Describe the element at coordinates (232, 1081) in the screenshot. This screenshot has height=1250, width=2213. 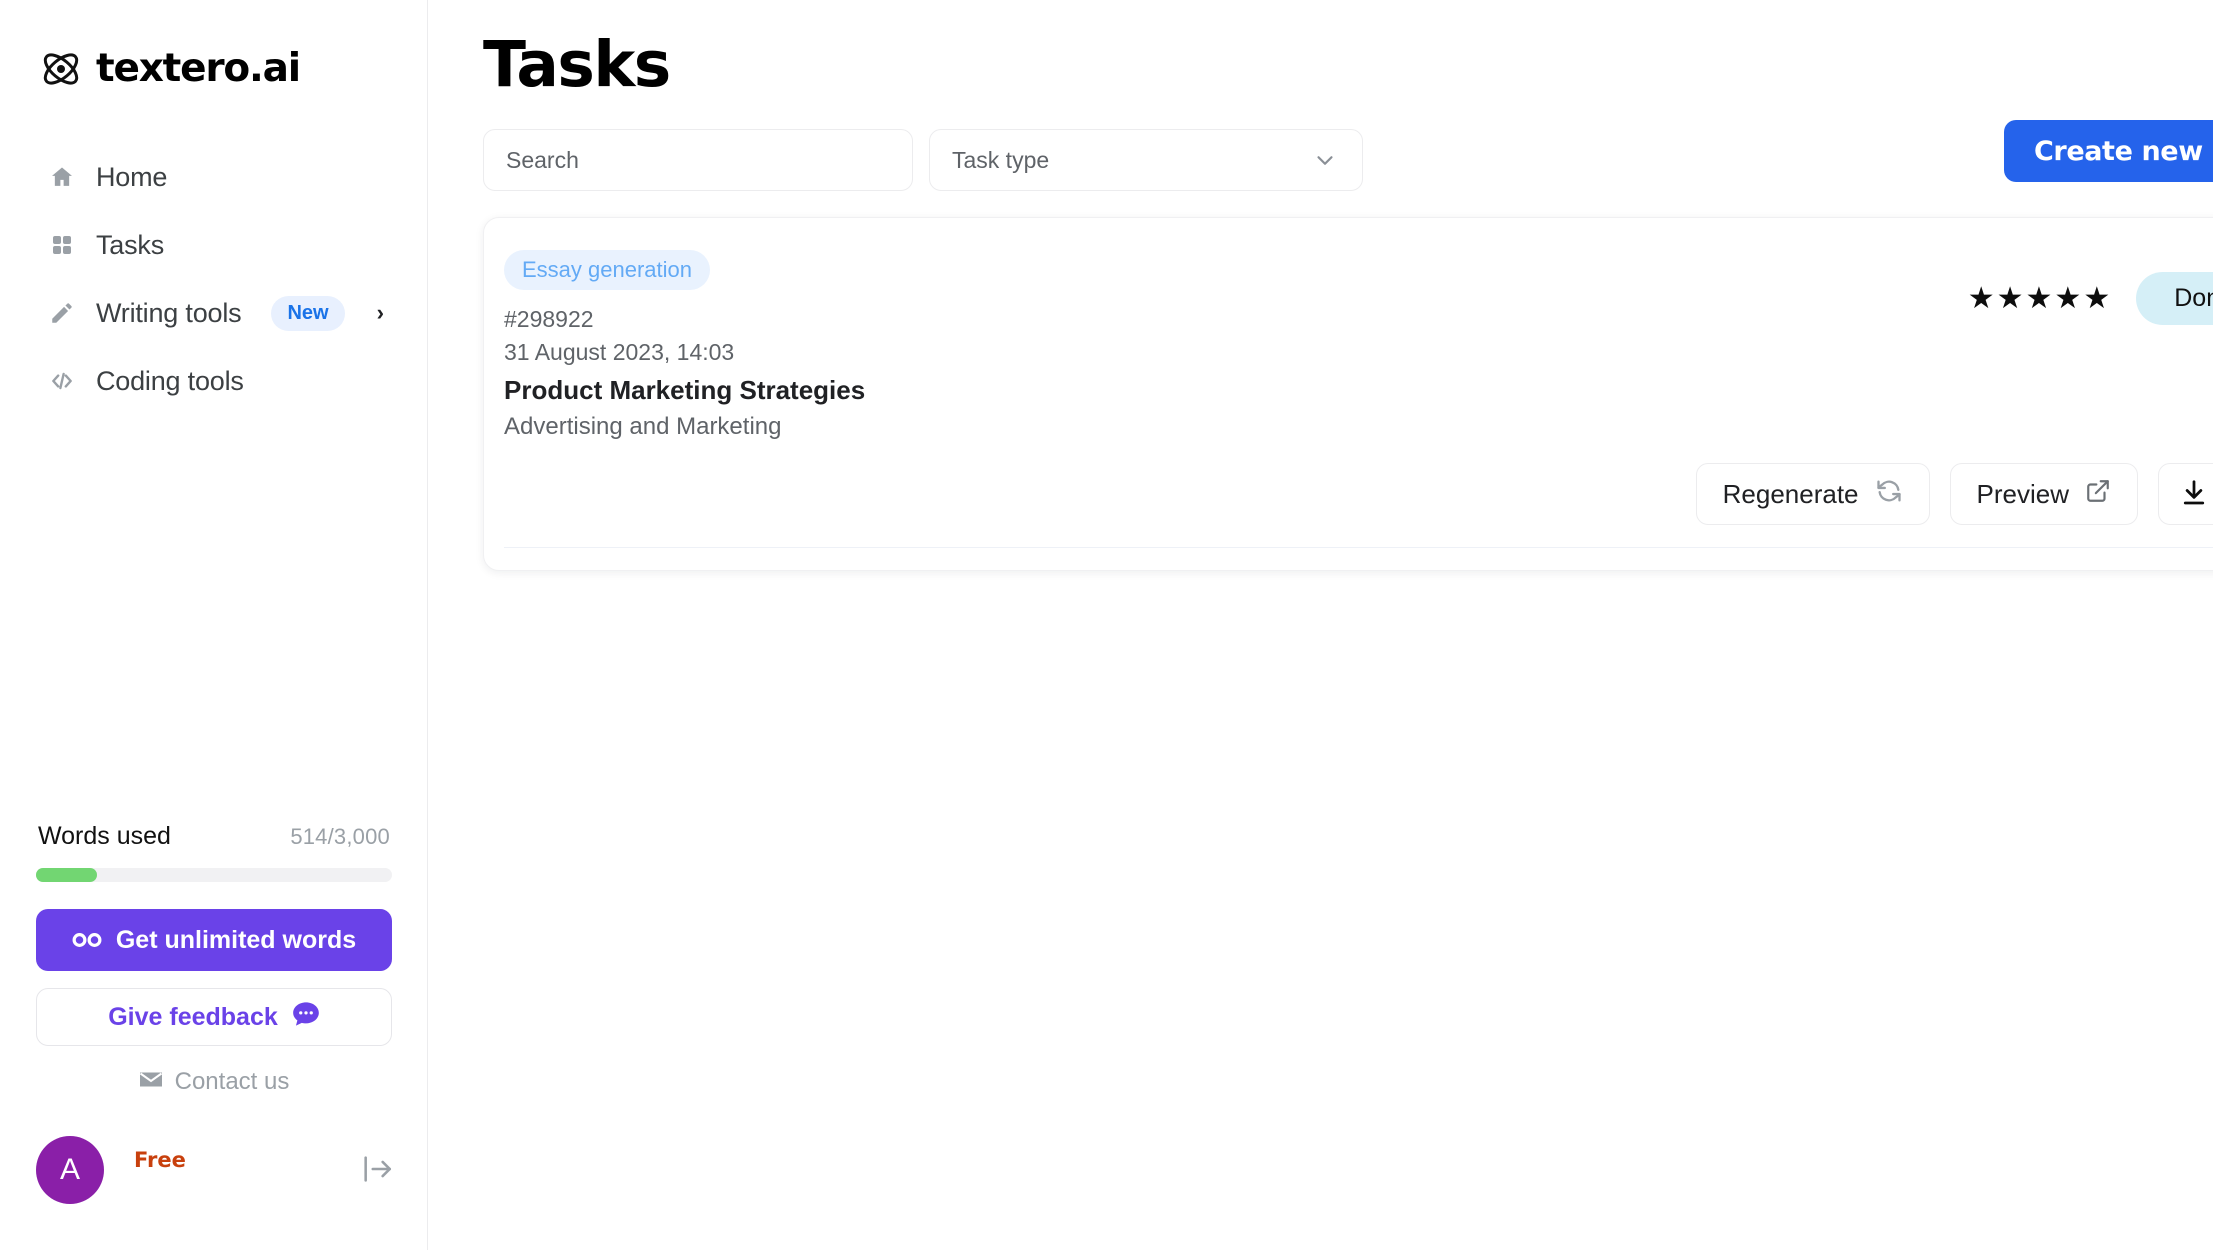
I see `contact-us-label: Contact us` at that location.